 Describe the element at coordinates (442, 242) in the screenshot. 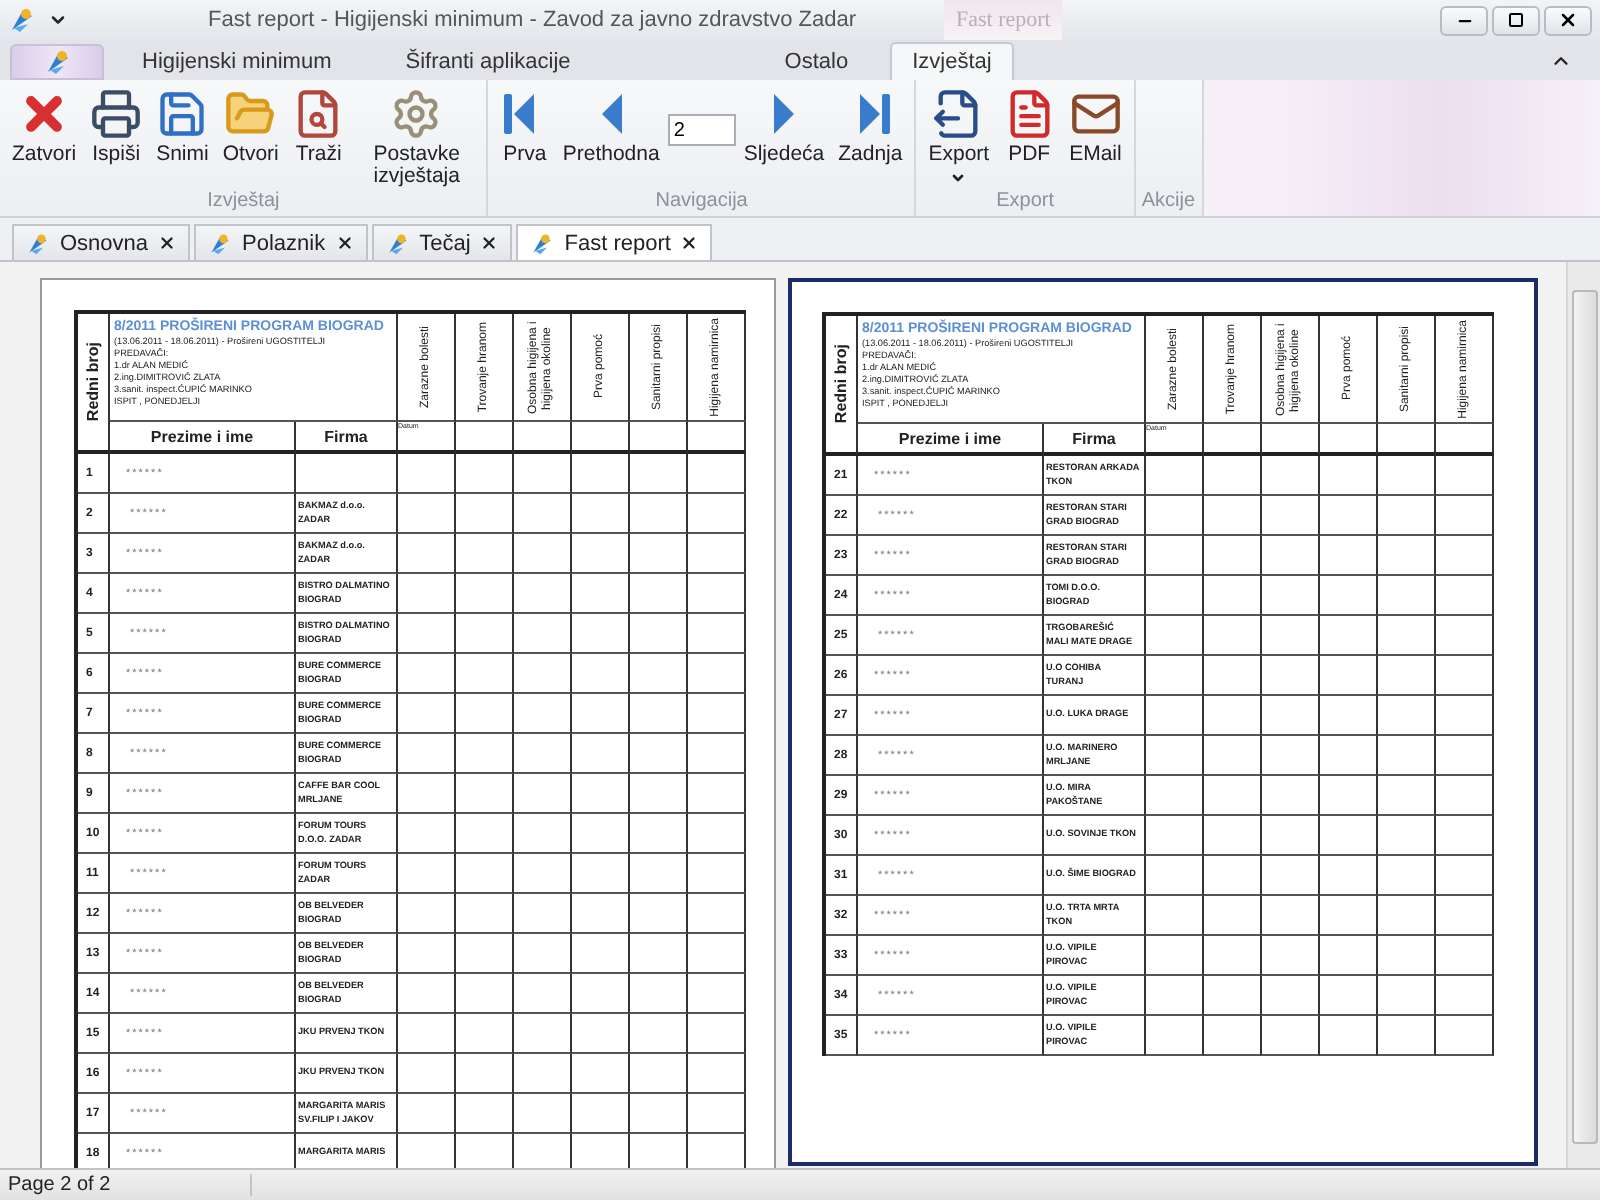

I see `document-tab: Tečaj` at that location.